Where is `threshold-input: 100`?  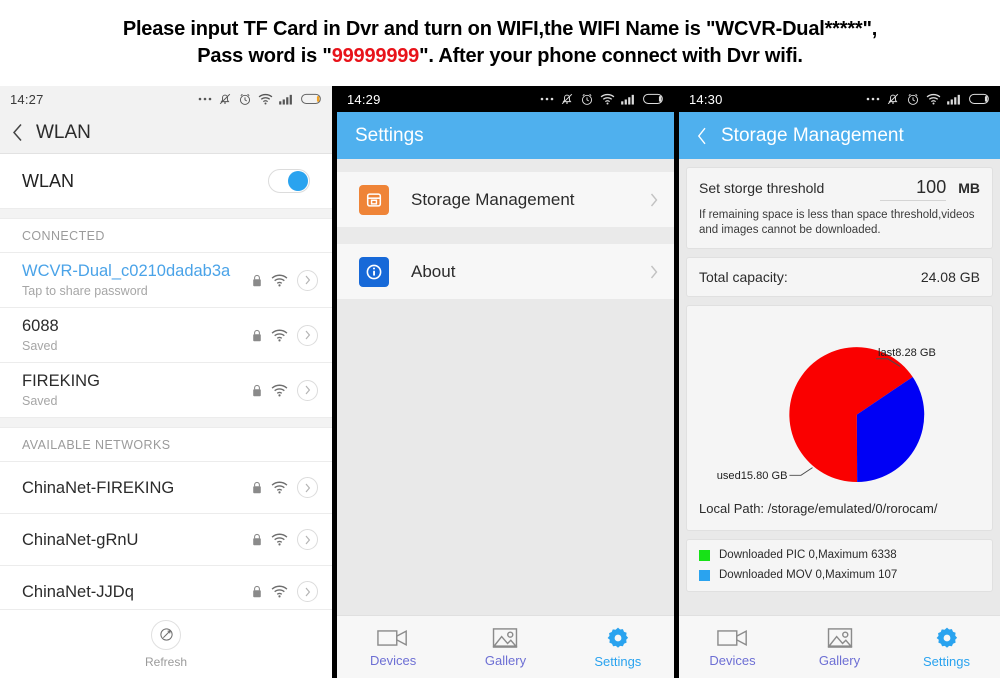
threshold-input: 100 is located at coordinates (913, 189).